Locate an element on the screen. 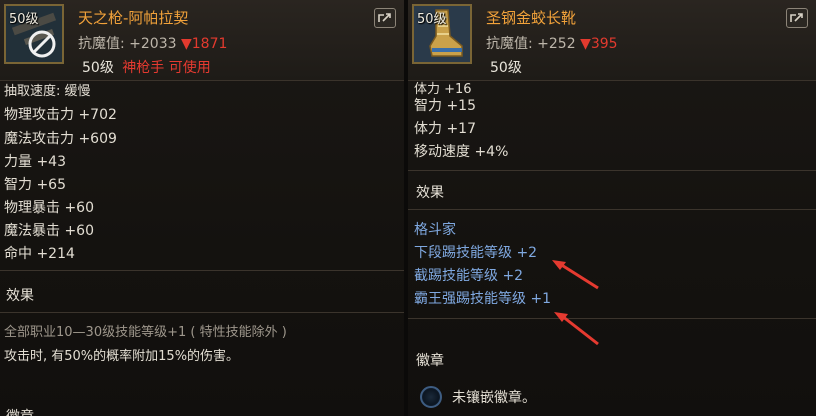 The width and height of the screenshot is (816, 416). right-effect-row: 霸王强踢技能等级 +1 is located at coordinates (483, 299).